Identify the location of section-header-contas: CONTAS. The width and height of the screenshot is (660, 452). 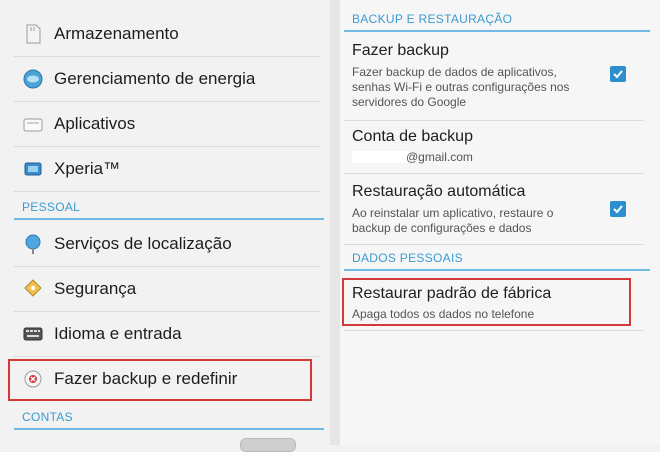
(169, 420).